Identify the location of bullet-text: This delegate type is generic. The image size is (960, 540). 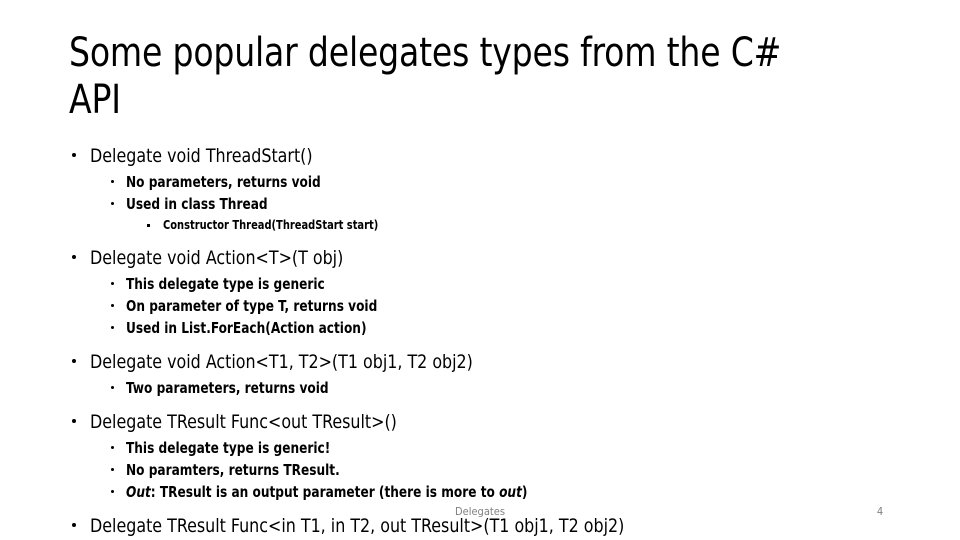
(225, 284).